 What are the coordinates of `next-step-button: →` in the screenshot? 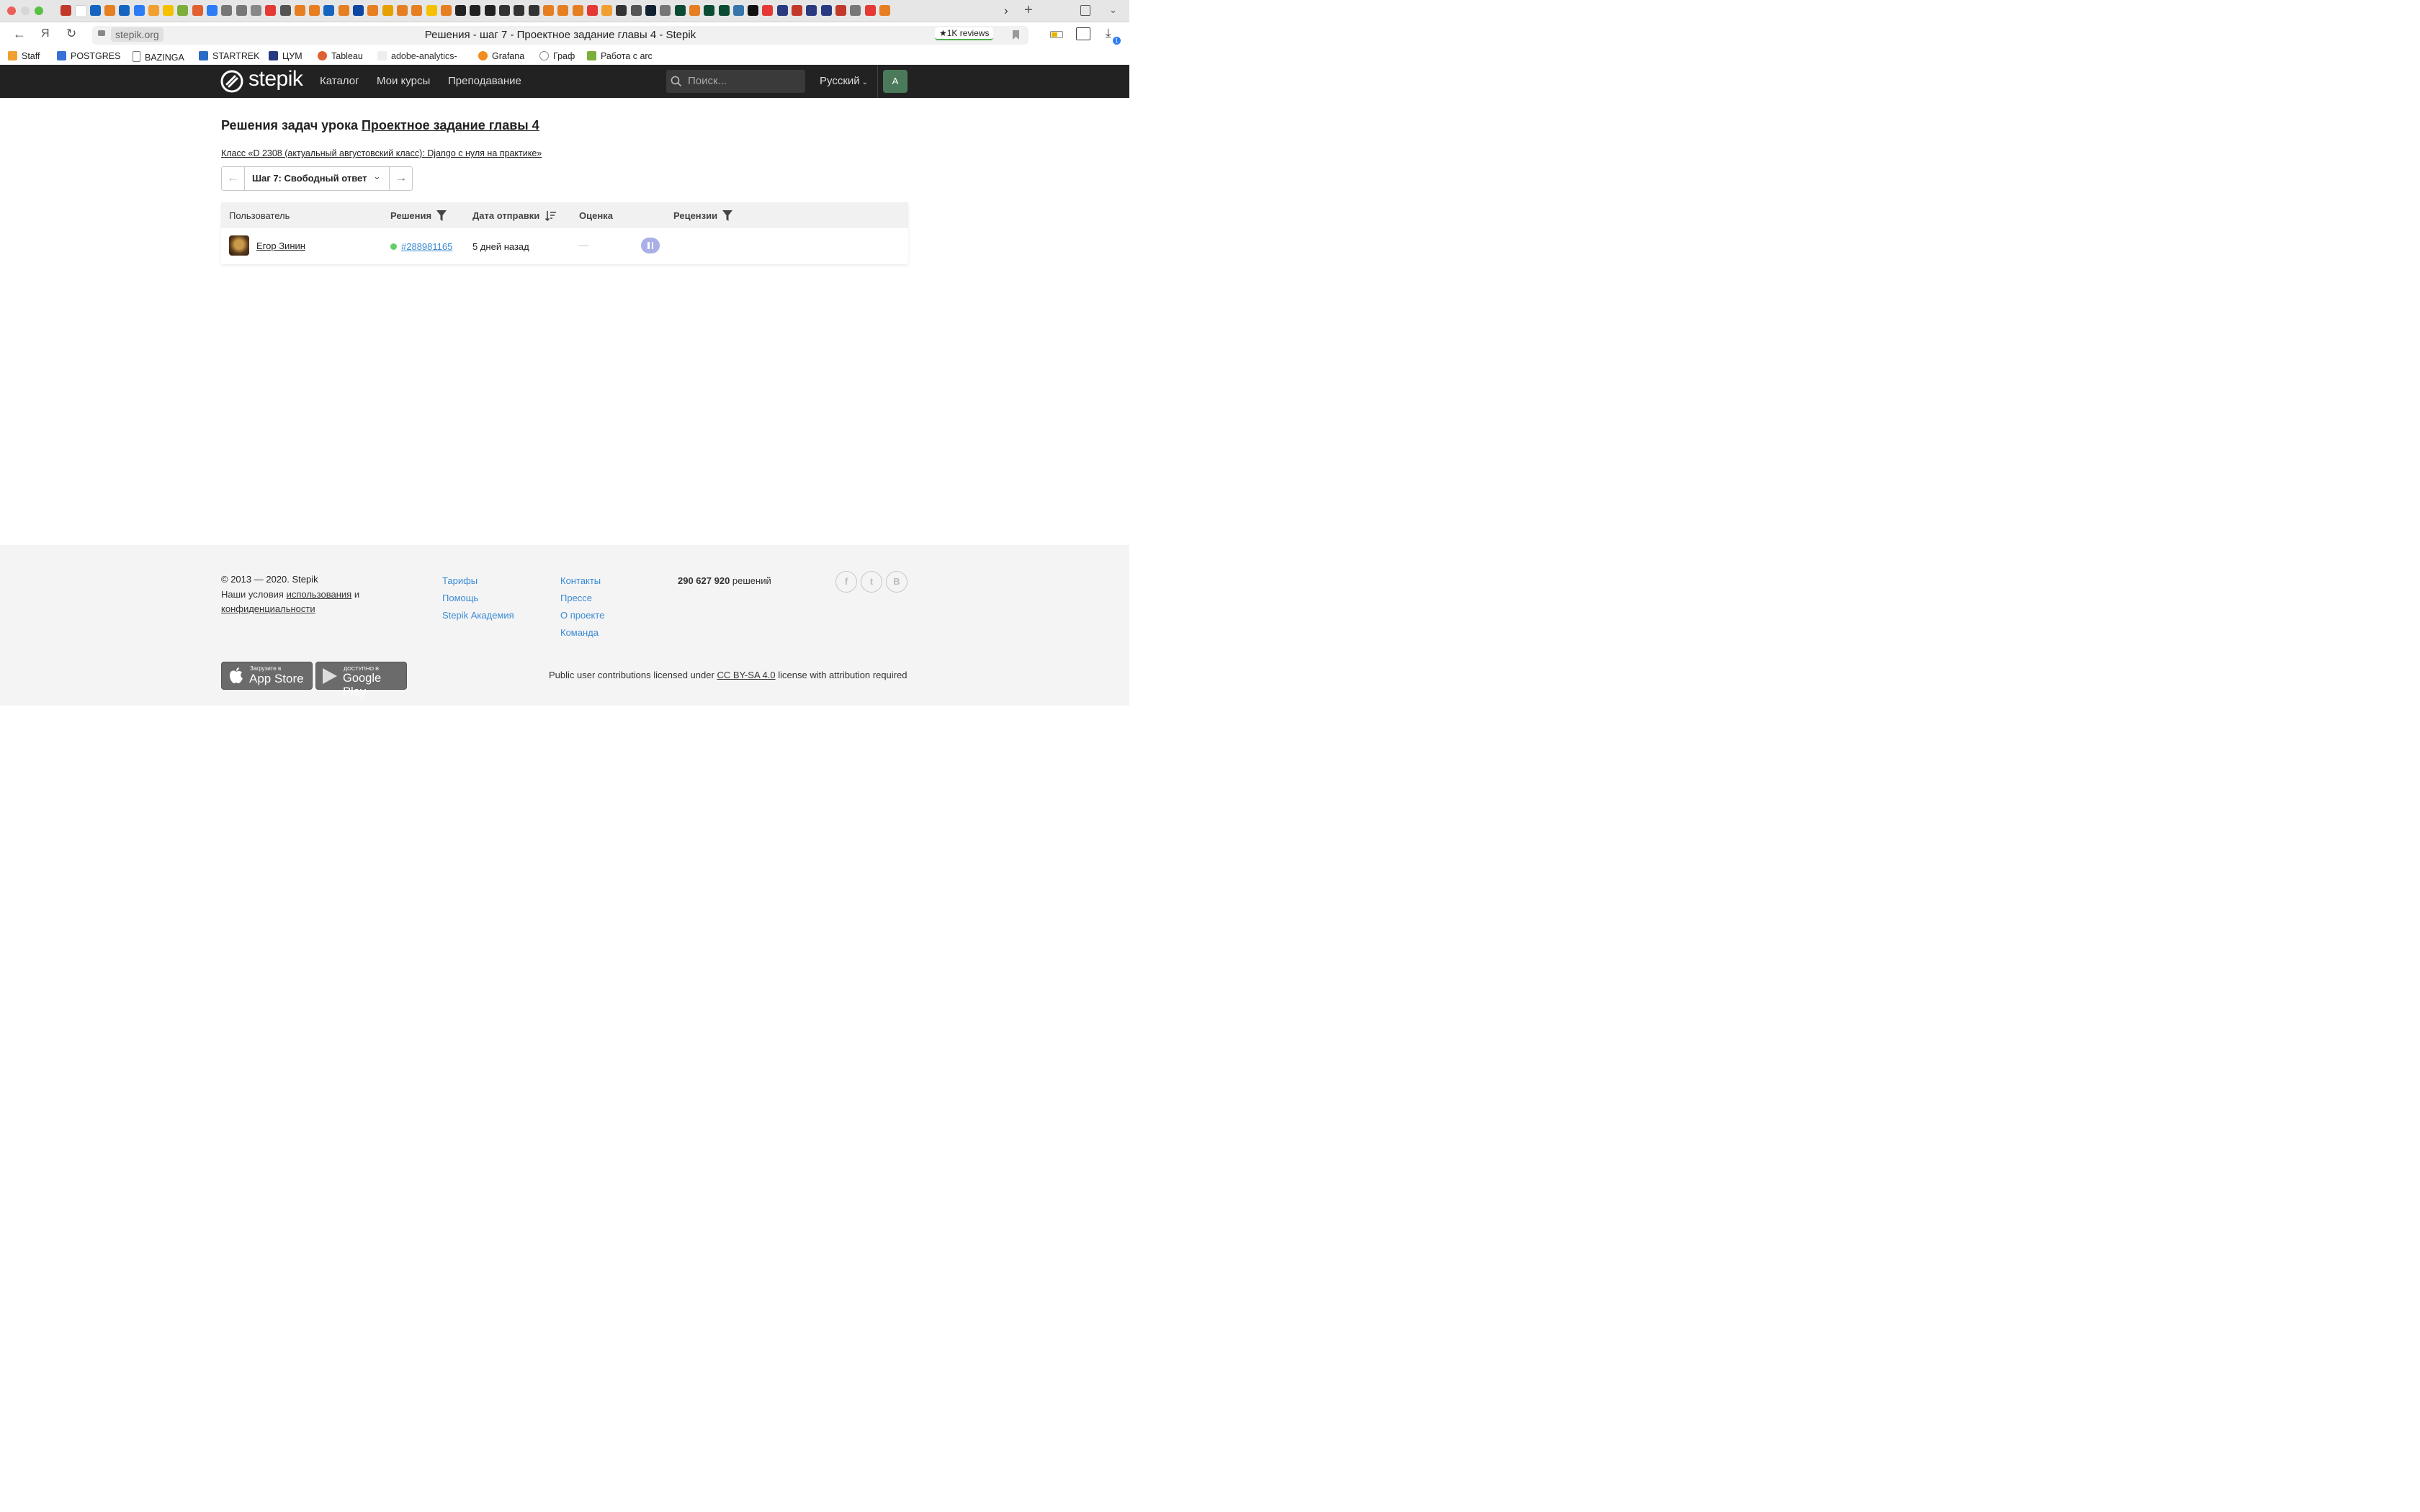 It's located at (401, 178).